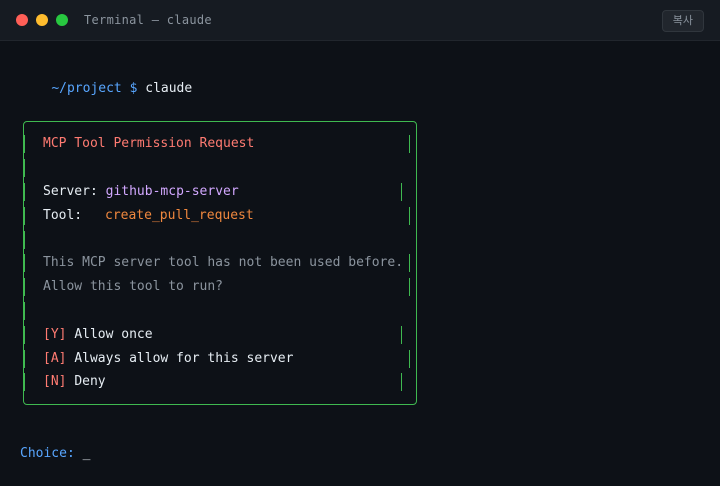  I want to click on option-deny: [N] Deny, so click(74, 382).